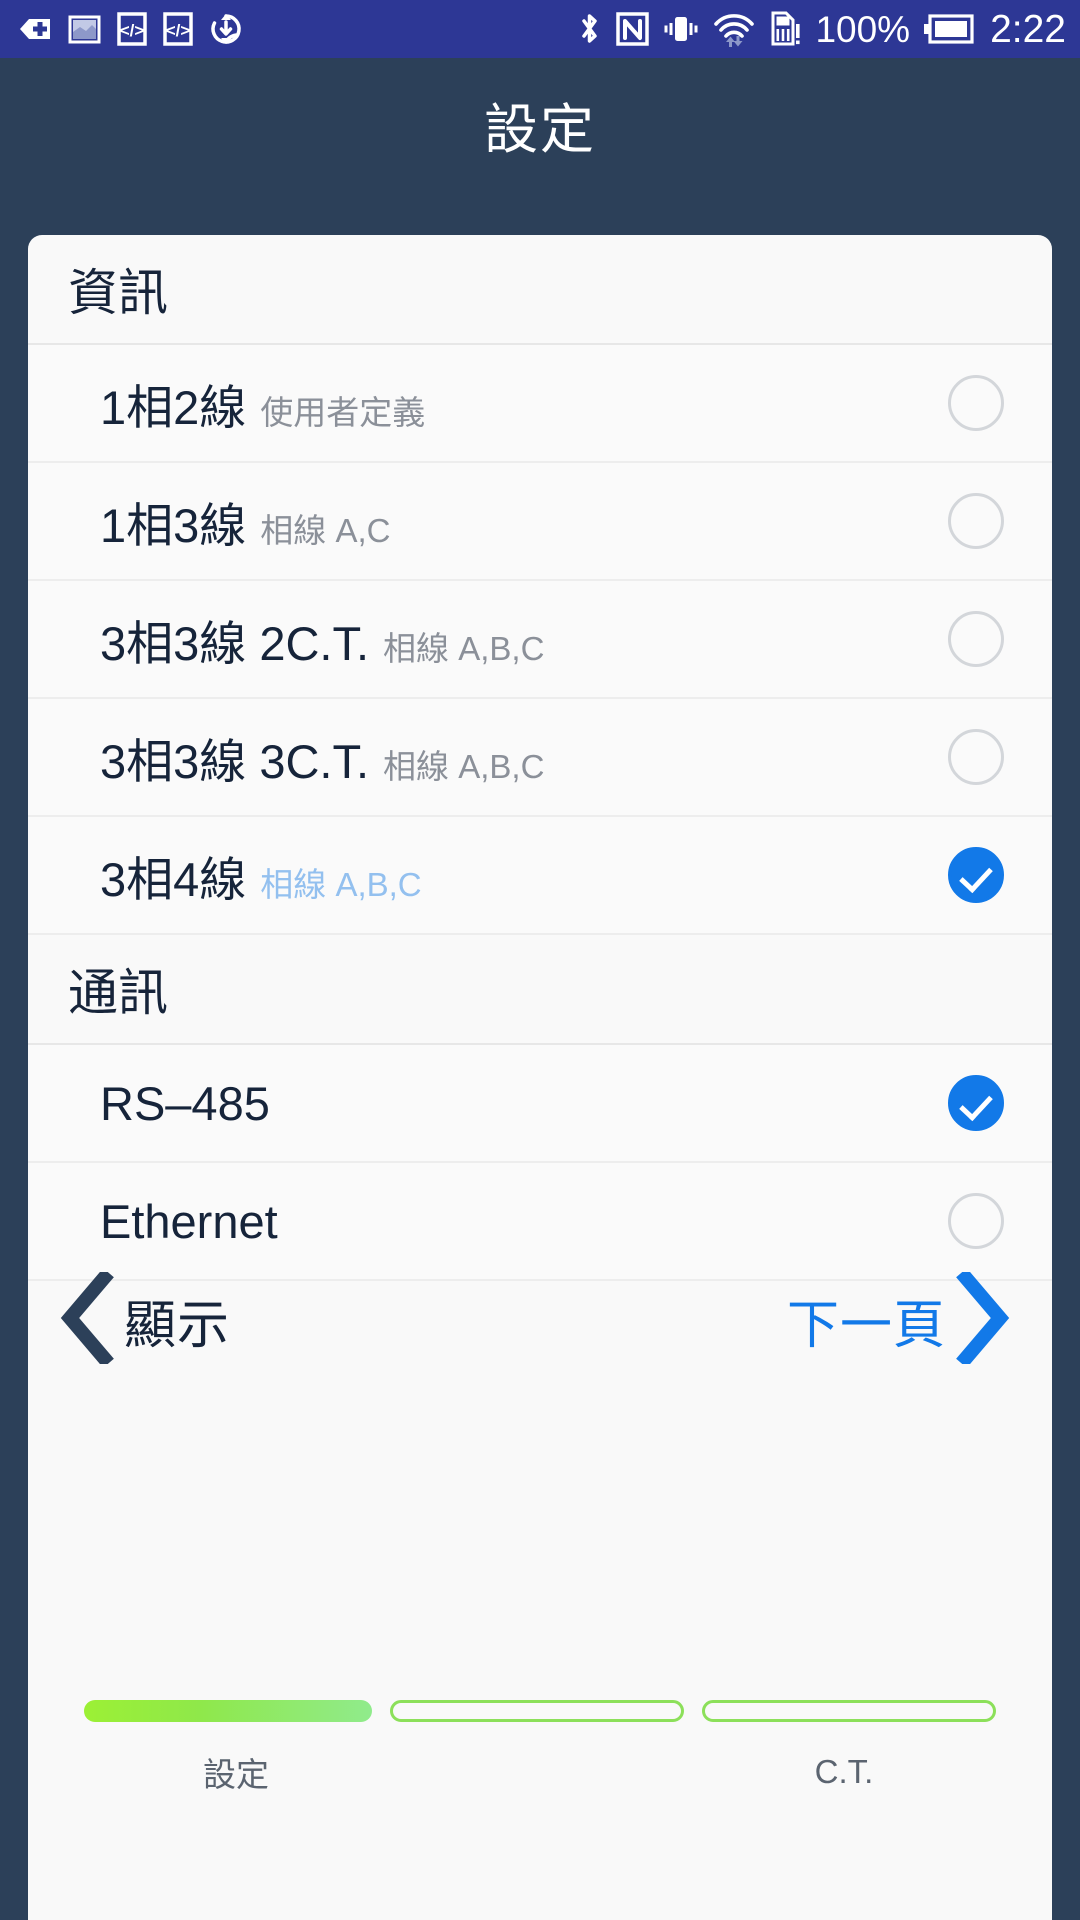 The width and height of the screenshot is (1080, 1920). What do you see at coordinates (540, 1772) in the screenshot?
I see `stepper-labels: 設定 C.T.` at bounding box center [540, 1772].